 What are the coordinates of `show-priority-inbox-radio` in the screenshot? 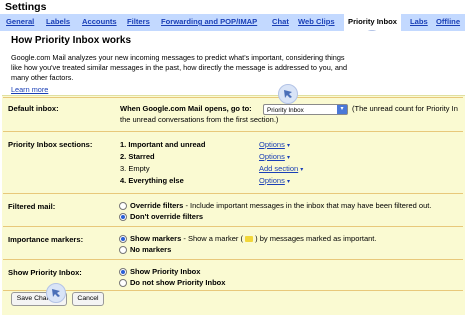 It's located at (123, 272).